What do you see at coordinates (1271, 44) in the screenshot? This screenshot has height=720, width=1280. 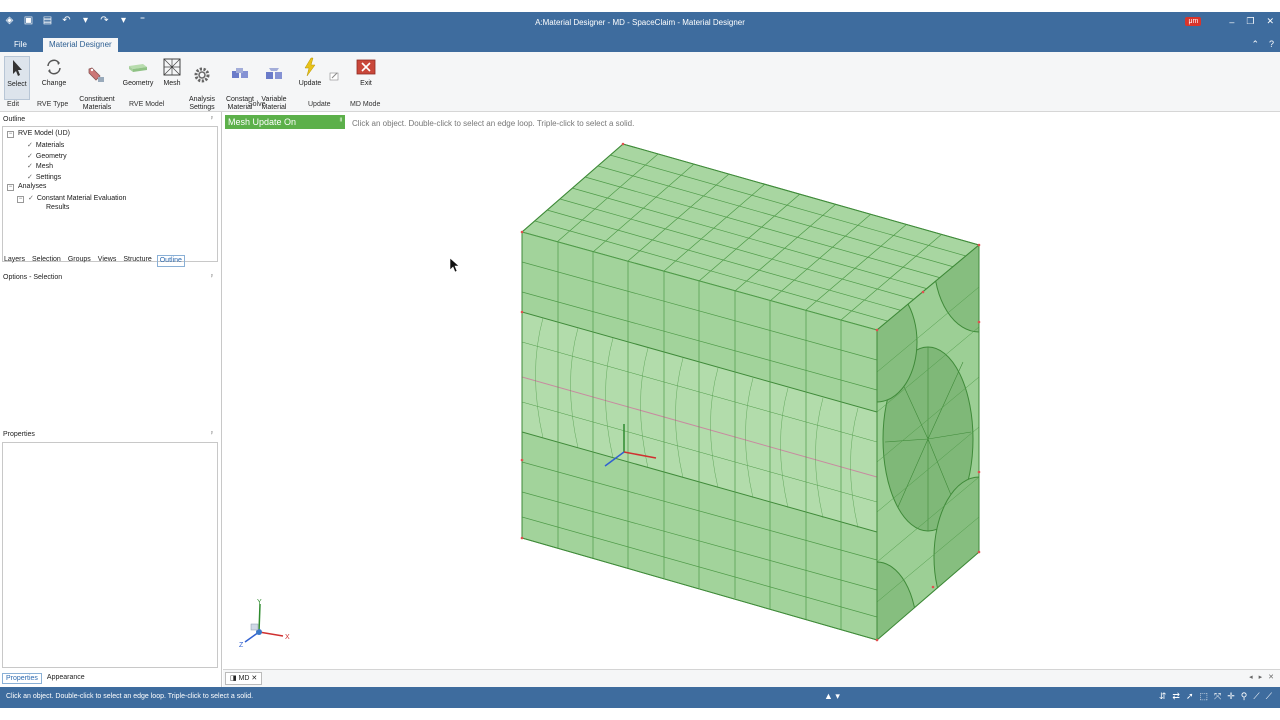 I see `help-icon: ?` at bounding box center [1271, 44].